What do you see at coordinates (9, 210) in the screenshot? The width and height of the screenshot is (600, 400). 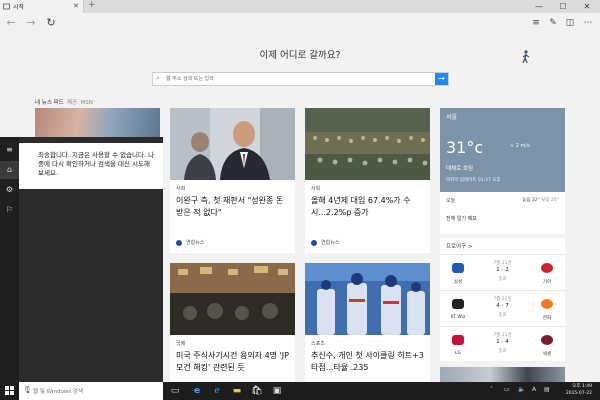 I see `feedback-icon: ⚐` at bounding box center [9, 210].